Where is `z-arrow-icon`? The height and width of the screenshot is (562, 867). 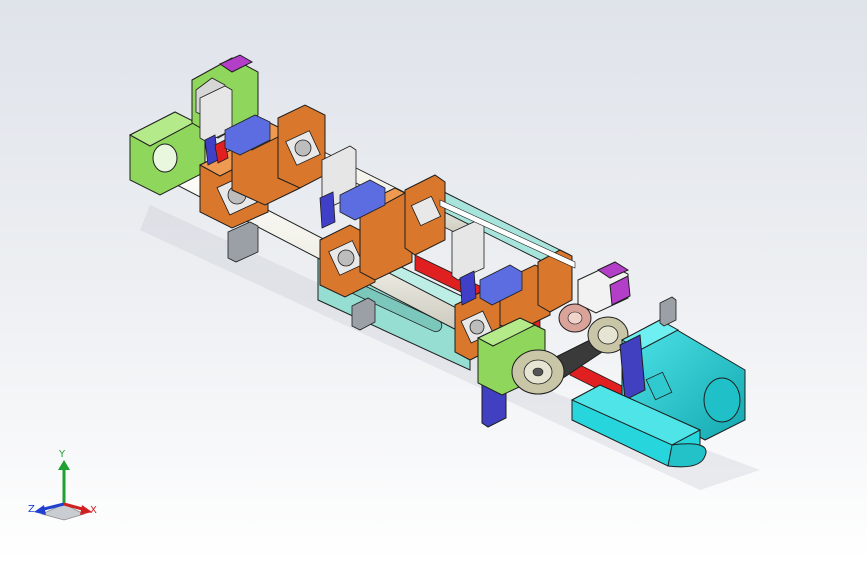 z-arrow-icon is located at coordinates (40, 510).